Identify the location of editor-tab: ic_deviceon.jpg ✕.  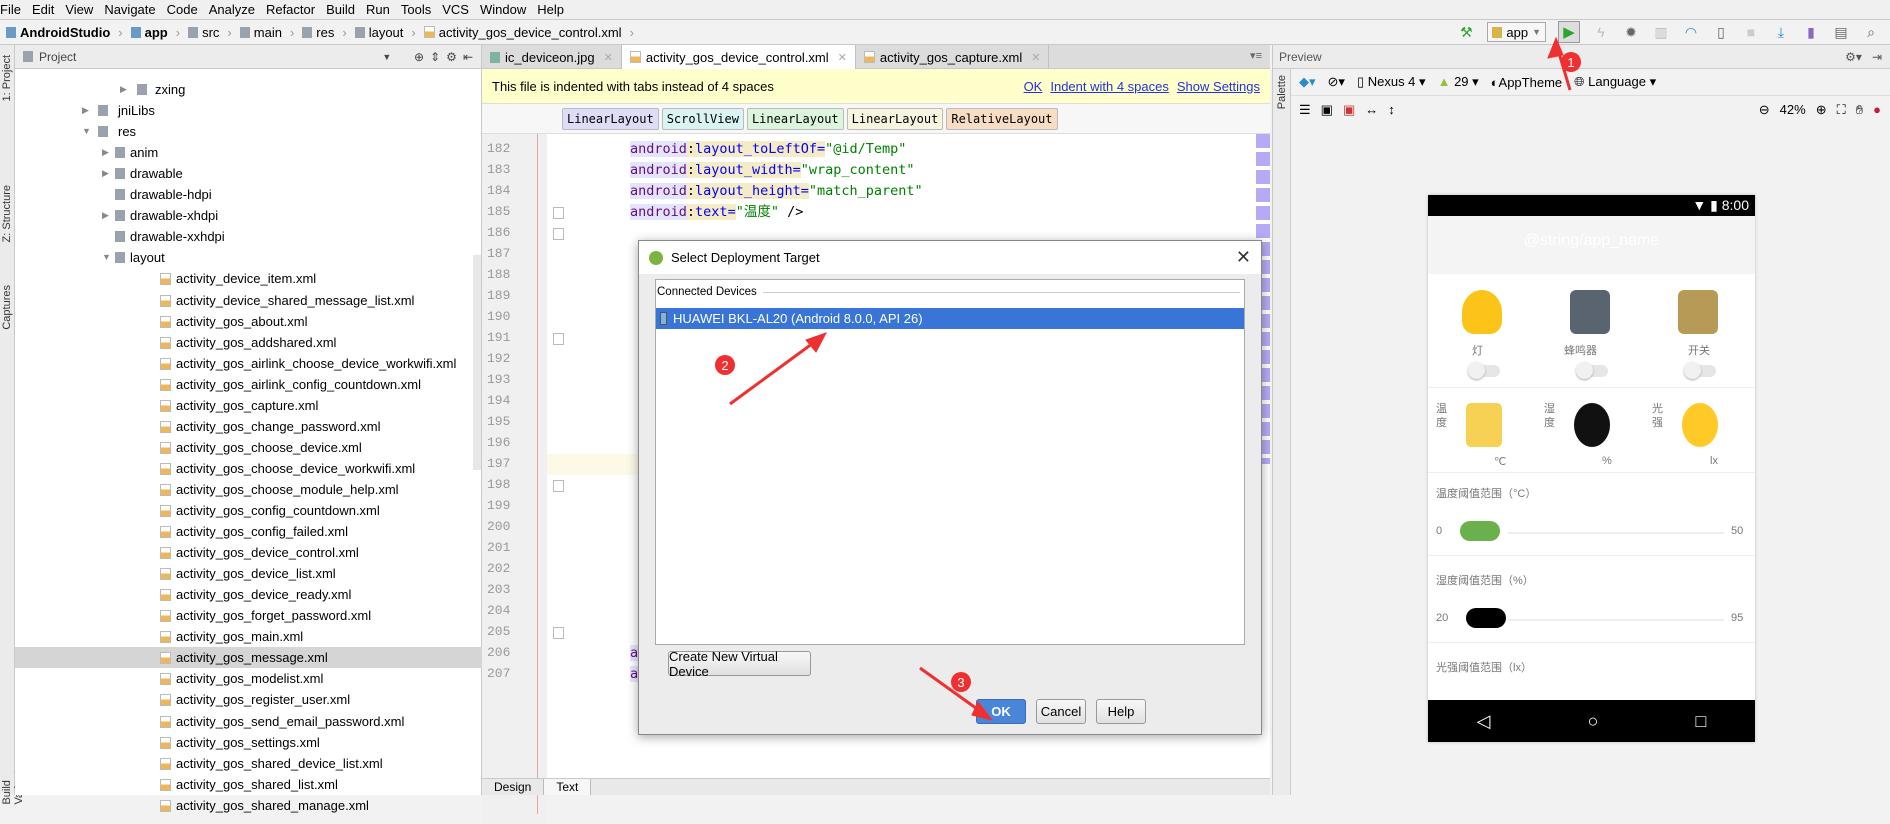
(552, 57).